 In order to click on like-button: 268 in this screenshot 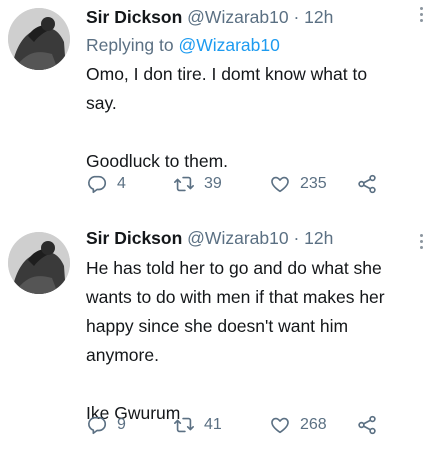, I will do `click(298, 425)`.